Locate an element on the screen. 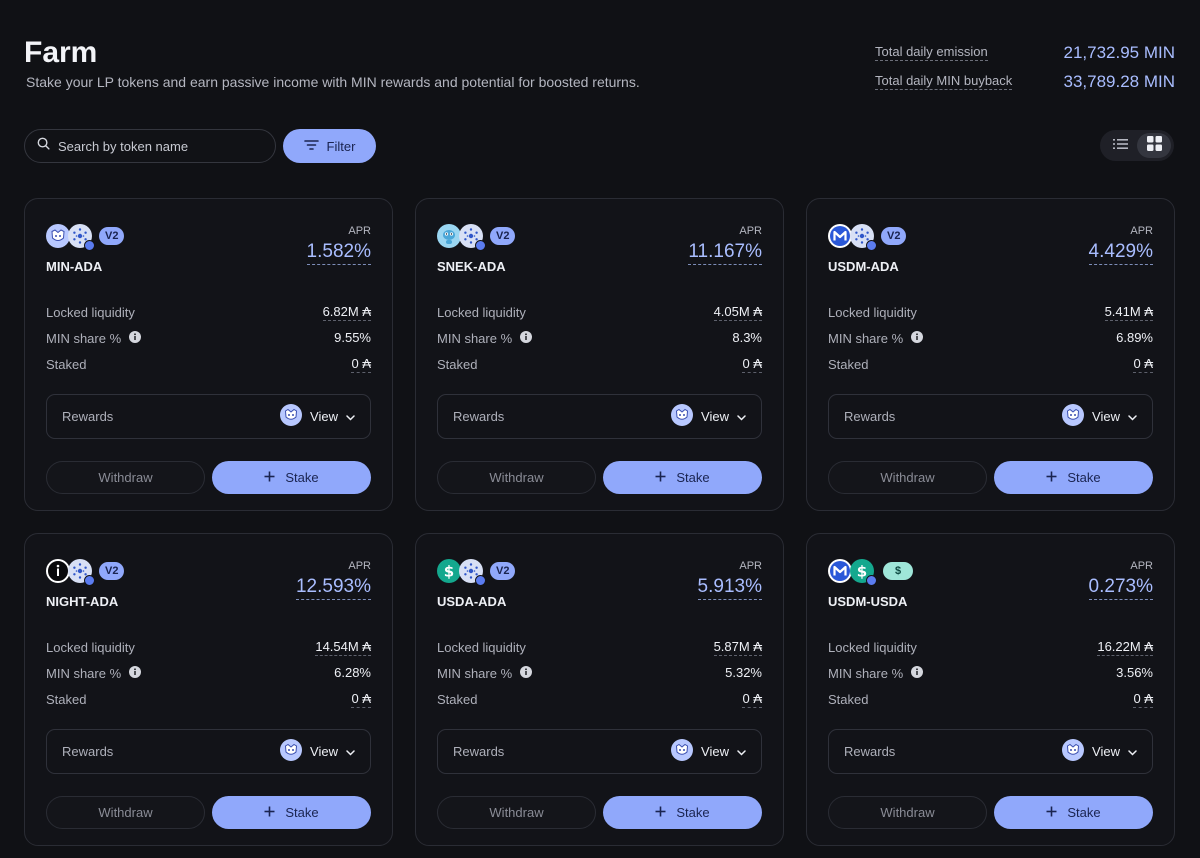 The height and width of the screenshot is (858, 1200). usdm-icon is located at coordinates (840, 236).